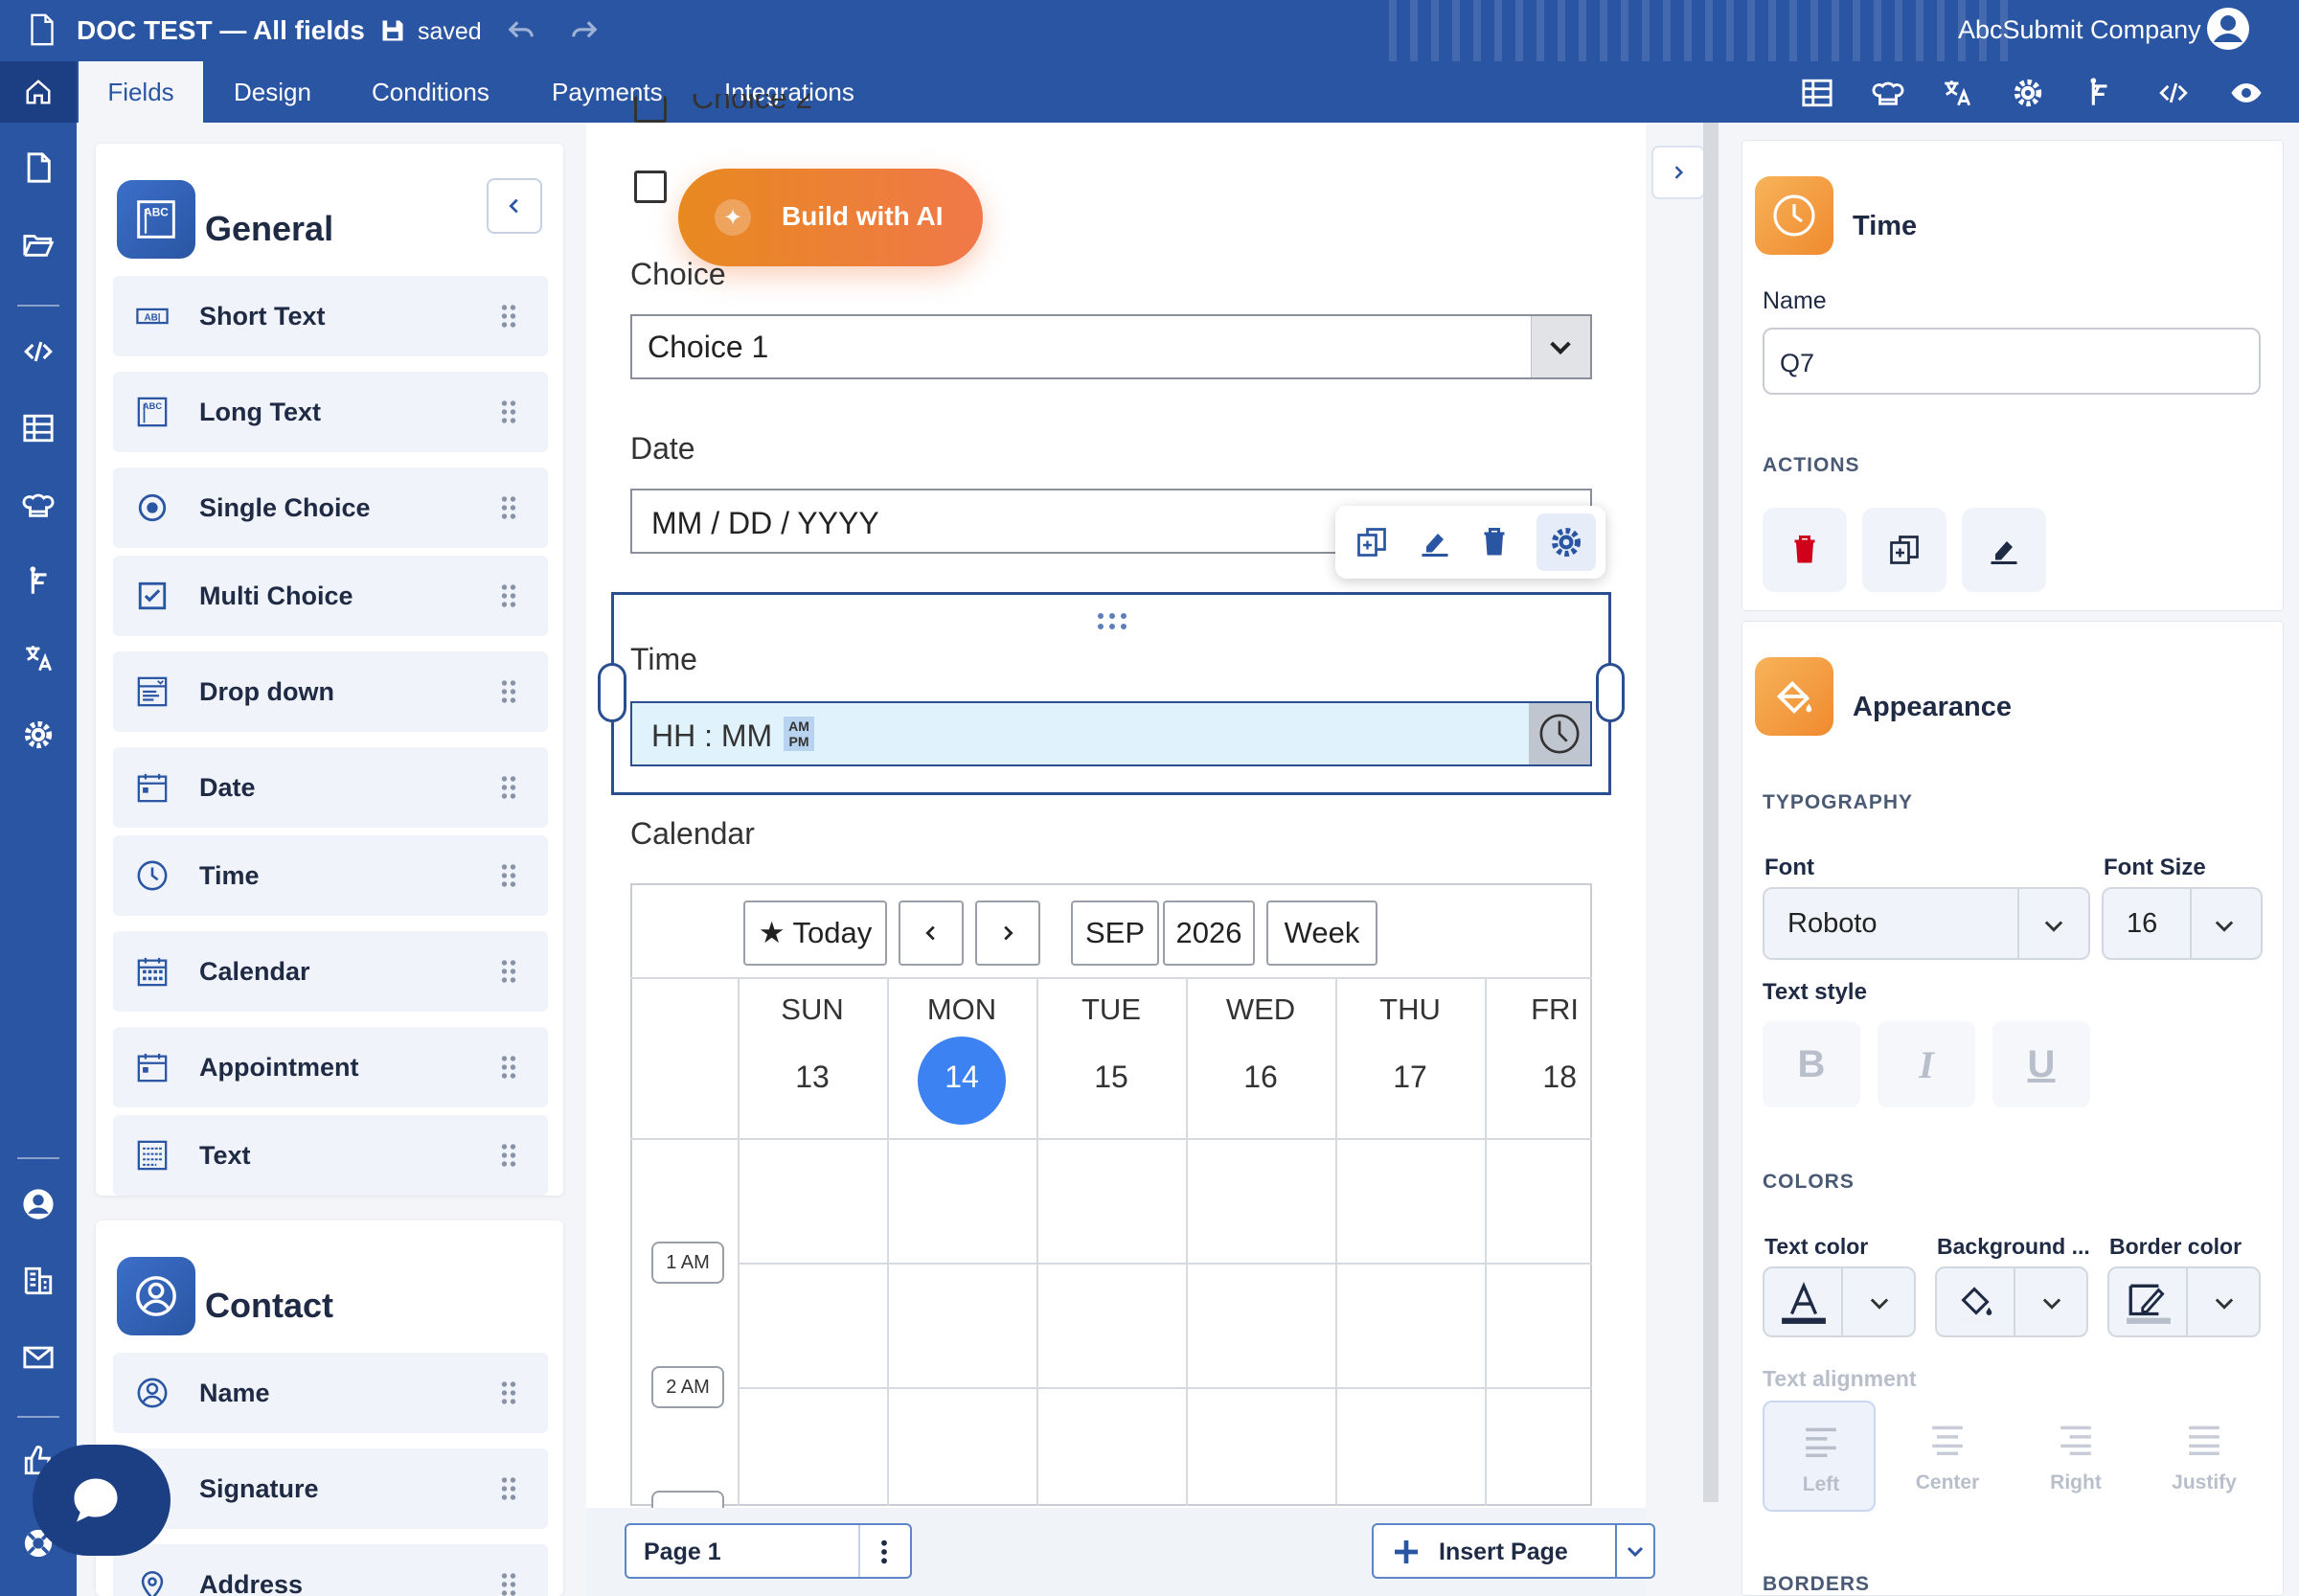 The height and width of the screenshot is (1596, 2299). Describe the element at coordinates (330, 316) in the screenshot. I see `field-item-short-text: AB| Short Text` at that location.